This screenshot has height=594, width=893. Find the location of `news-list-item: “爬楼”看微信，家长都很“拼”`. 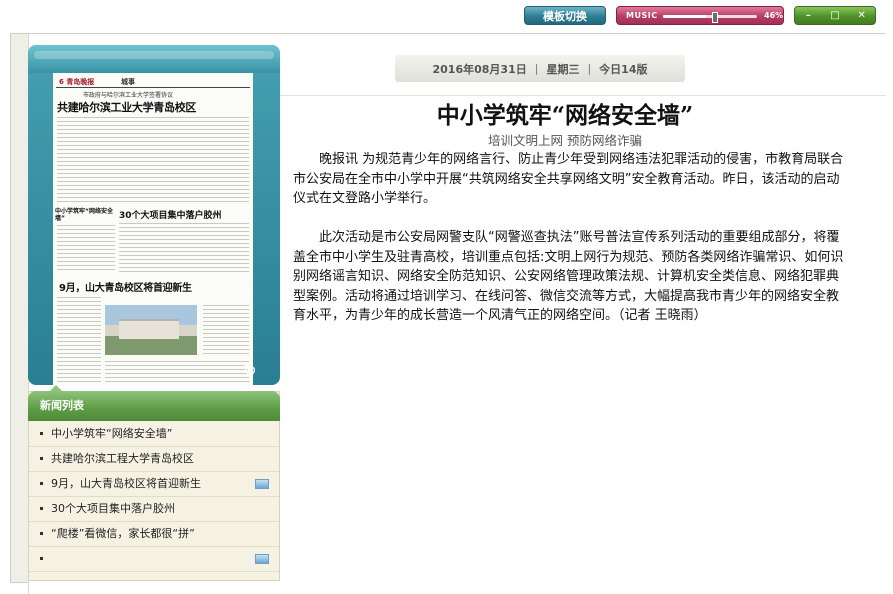

news-list-item: “爬楼”看微信，家长都很“拼” is located at coordinates (154, 534).